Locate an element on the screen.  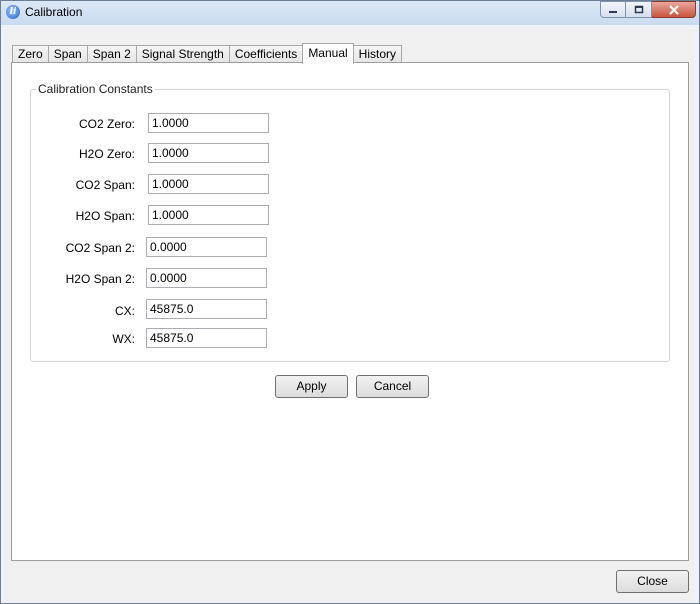
co2-span-2-label: CO2 Span 2: is located at coordinates (100, 248).